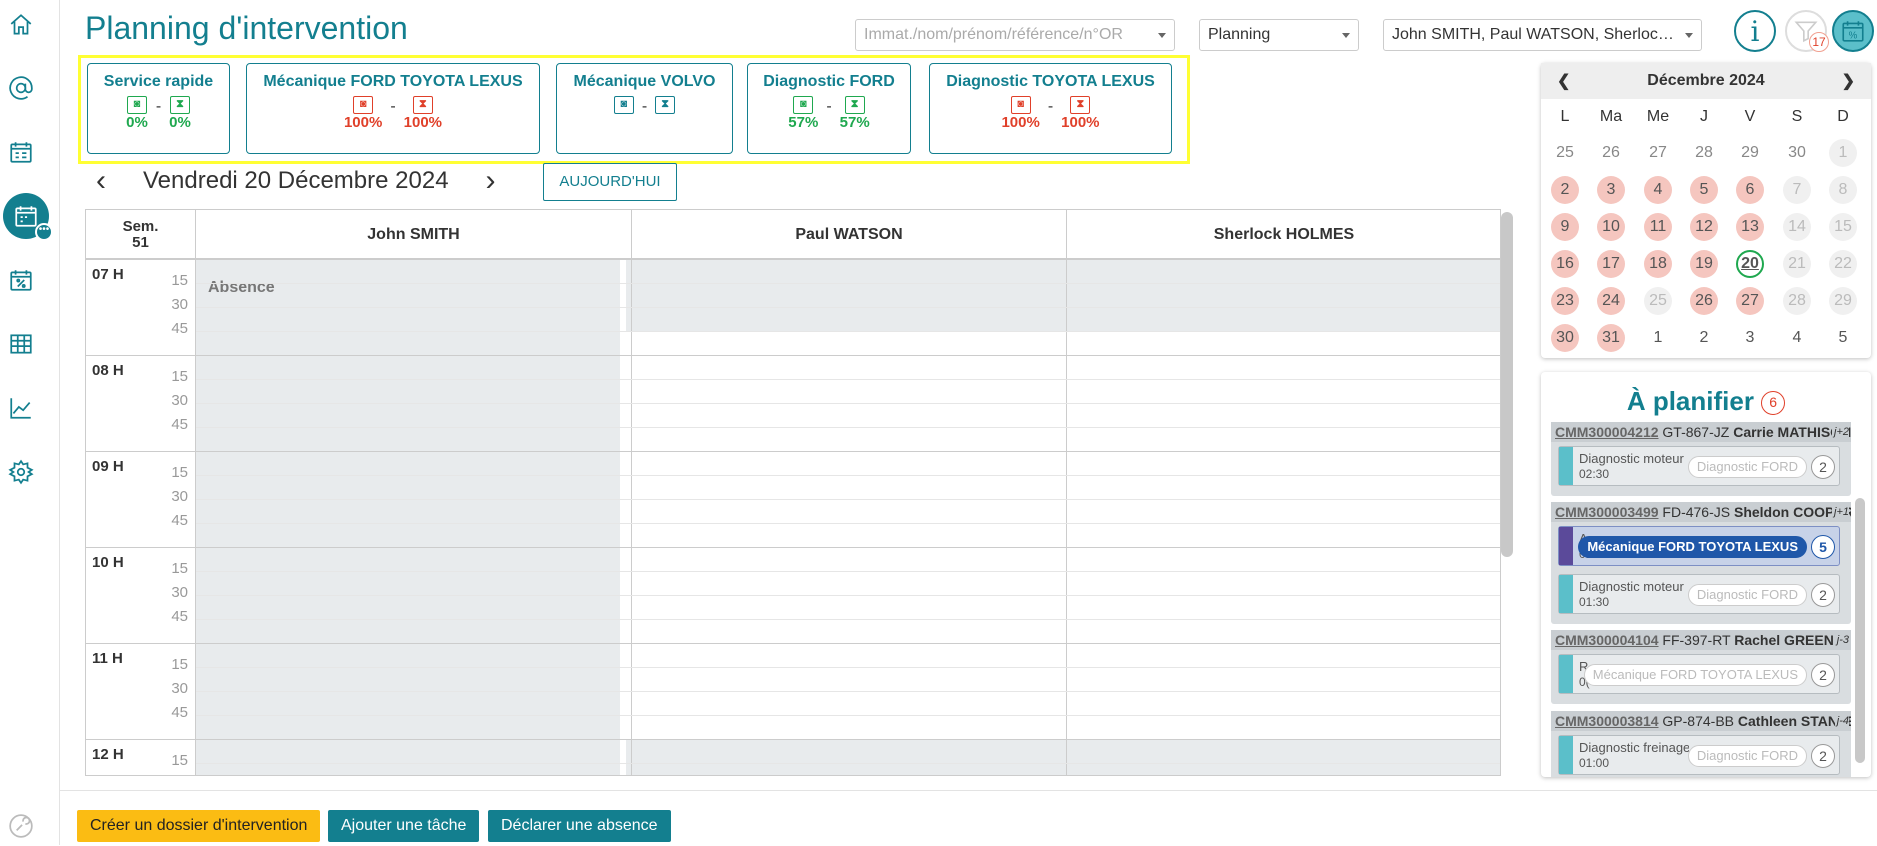 Image resolution: width=1877 pixels, height=846 pixels. I want to click on task-item: Diagnostic moteur 01:30 Diagnostic FORD 2, so click(1699, 594).